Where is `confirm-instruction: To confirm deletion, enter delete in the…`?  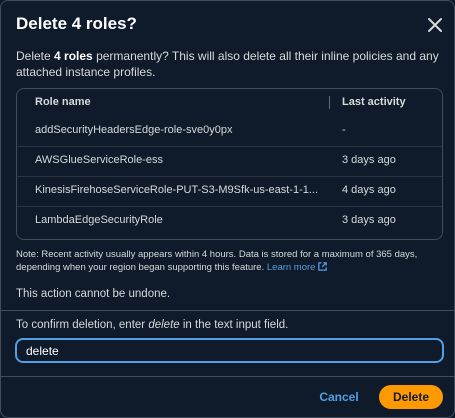 confirm-instruction: To confirm deletion, enter delete in the… is located at coordinates (152, 325).